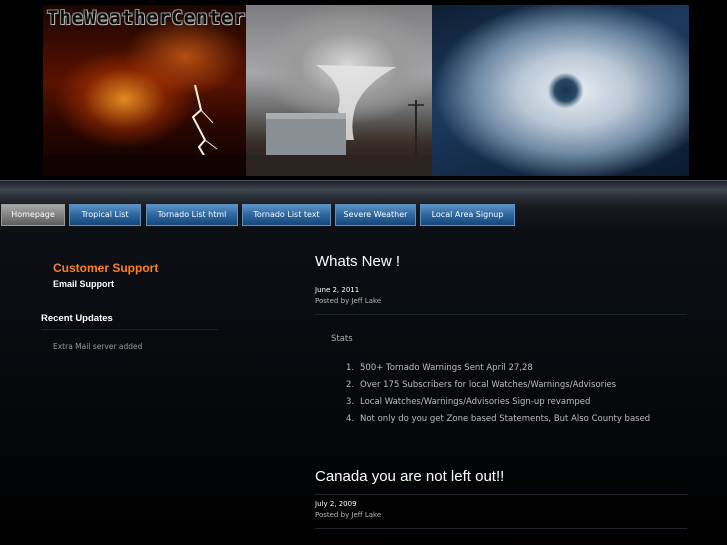  What do you see at coordinates (467, 215) in the screenshot?
I see `tab-local-area-signup: Local Area Signup` at bounding box center [467, 215].